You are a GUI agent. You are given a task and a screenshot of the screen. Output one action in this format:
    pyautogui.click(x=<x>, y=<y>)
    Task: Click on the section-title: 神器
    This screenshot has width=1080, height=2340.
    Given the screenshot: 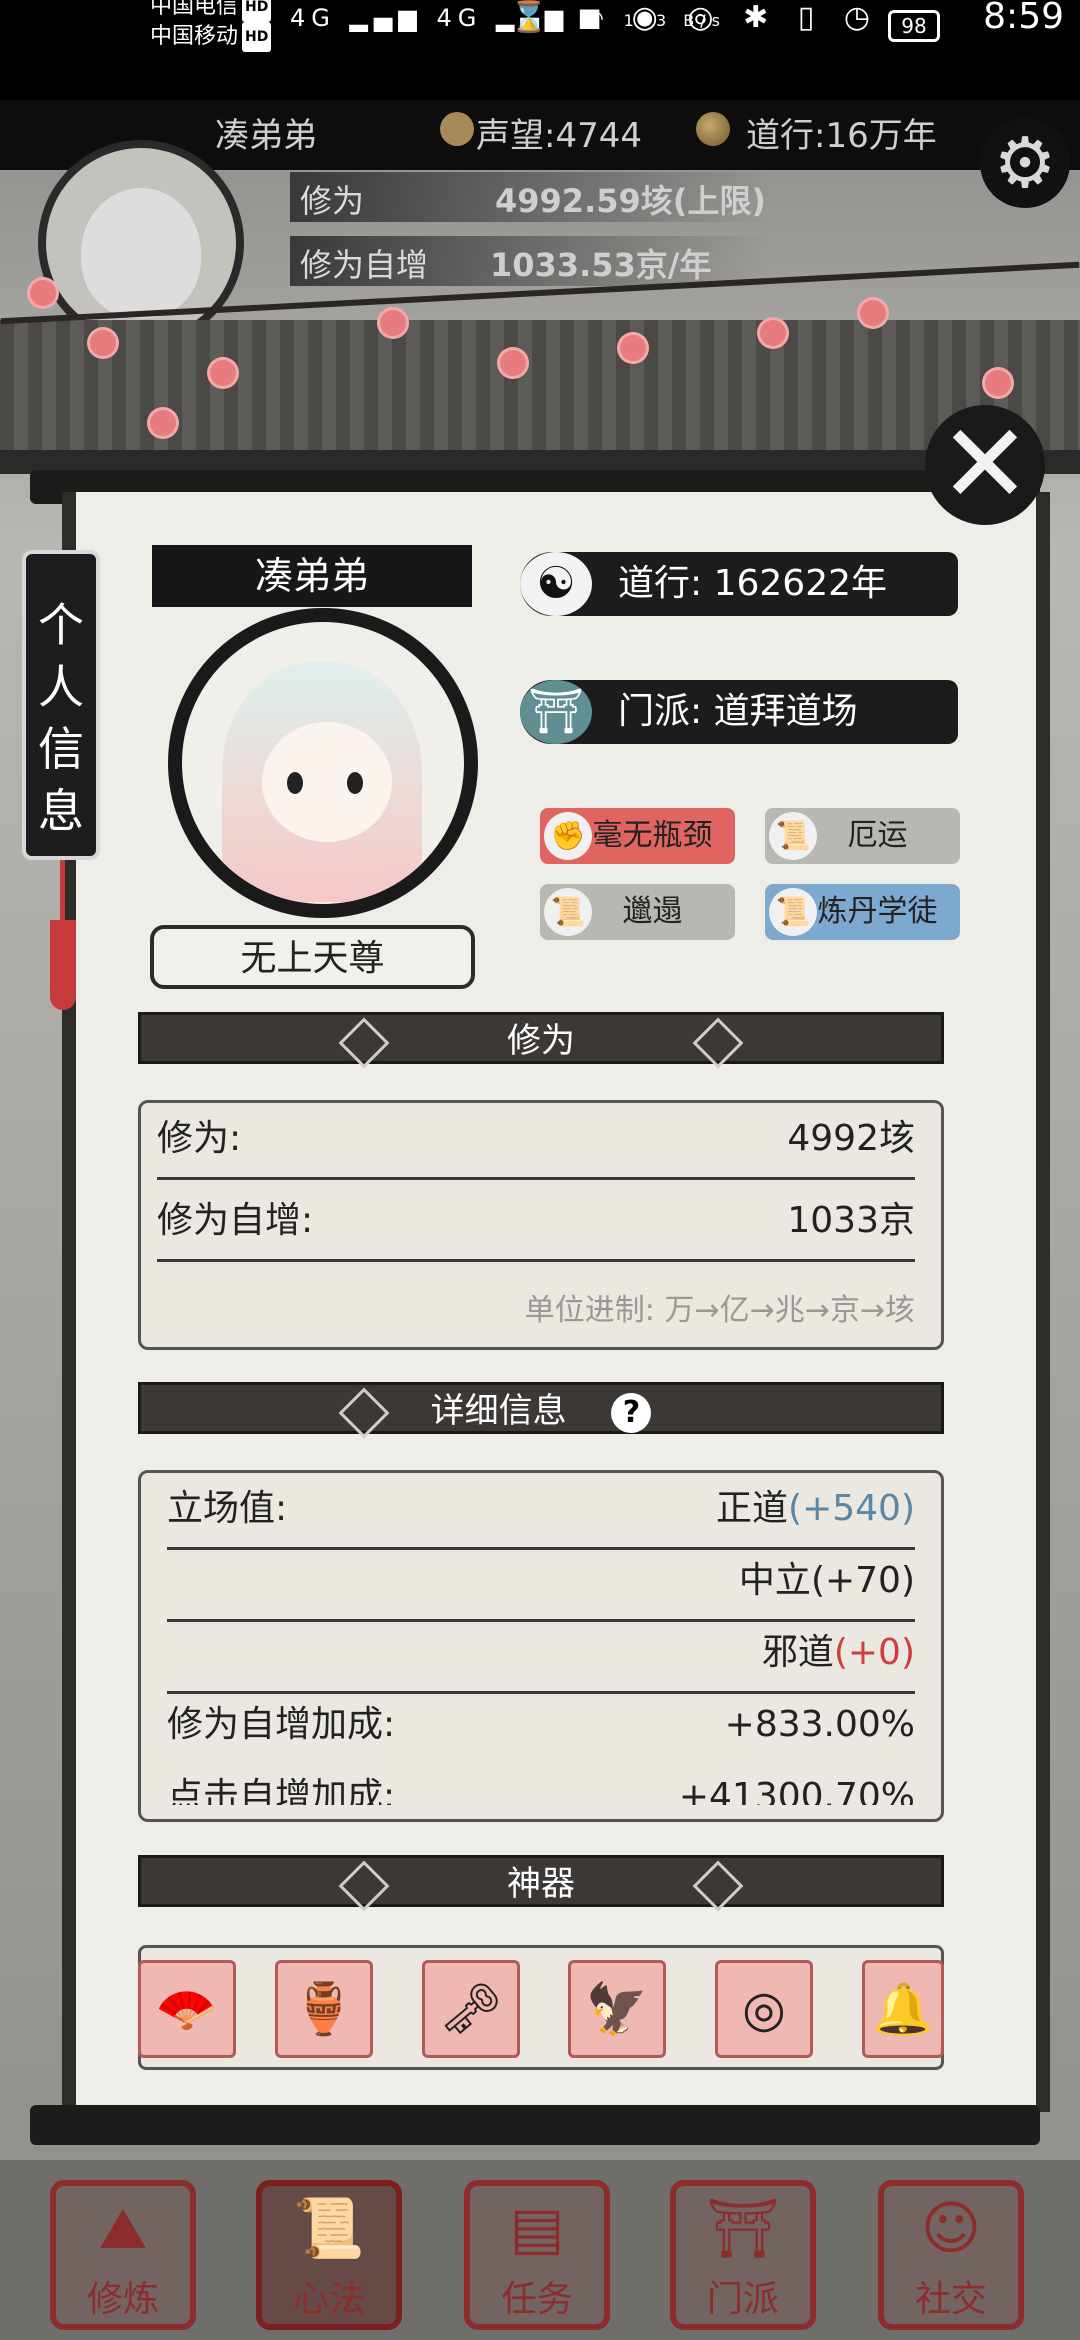 What is the action you would take?
    pyautogui.click(x=541, y=1884)
    